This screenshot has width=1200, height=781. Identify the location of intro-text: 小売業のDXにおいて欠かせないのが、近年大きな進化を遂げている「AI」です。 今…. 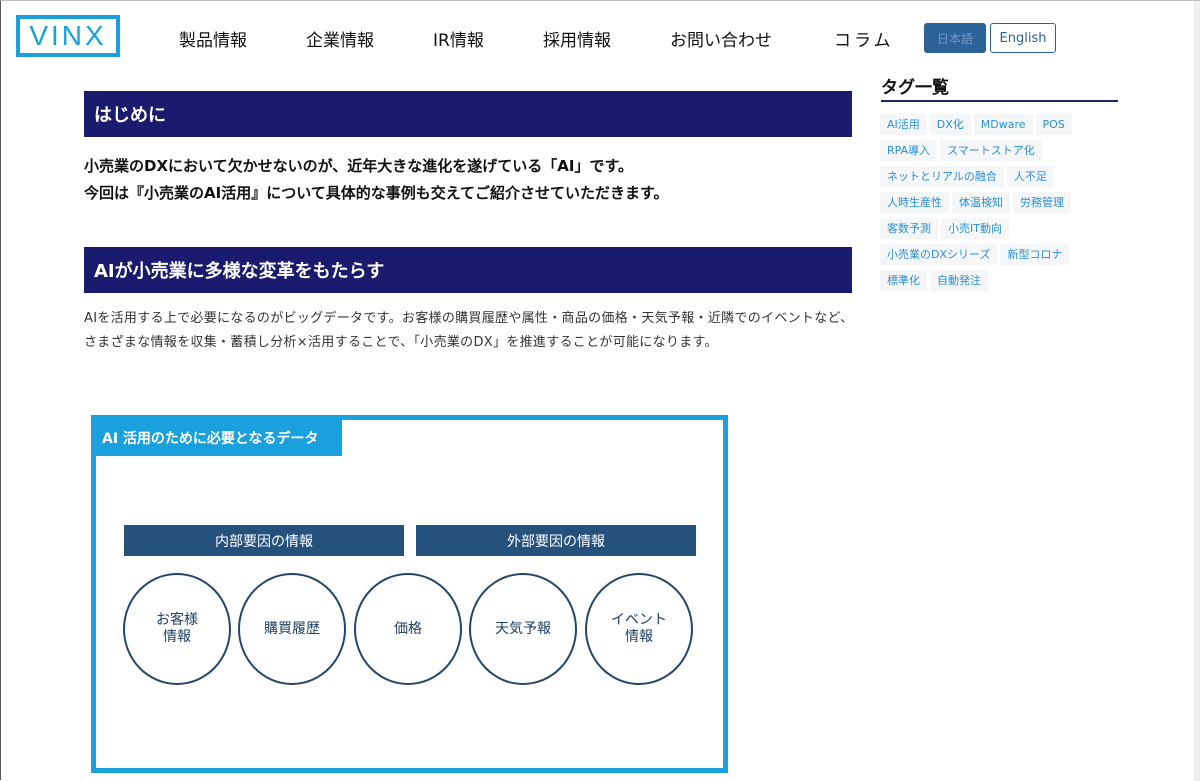
(469, 180).